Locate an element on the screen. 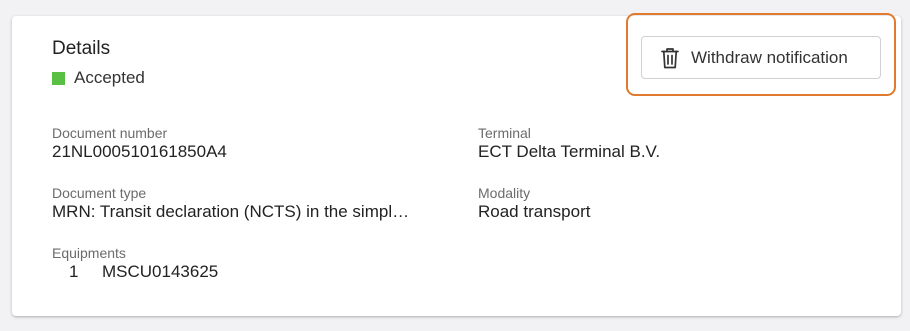 The height and width of the screenshot is (331, 910). equipment-row: 1 MSCU0143625 is located at coordinates (135, 271).